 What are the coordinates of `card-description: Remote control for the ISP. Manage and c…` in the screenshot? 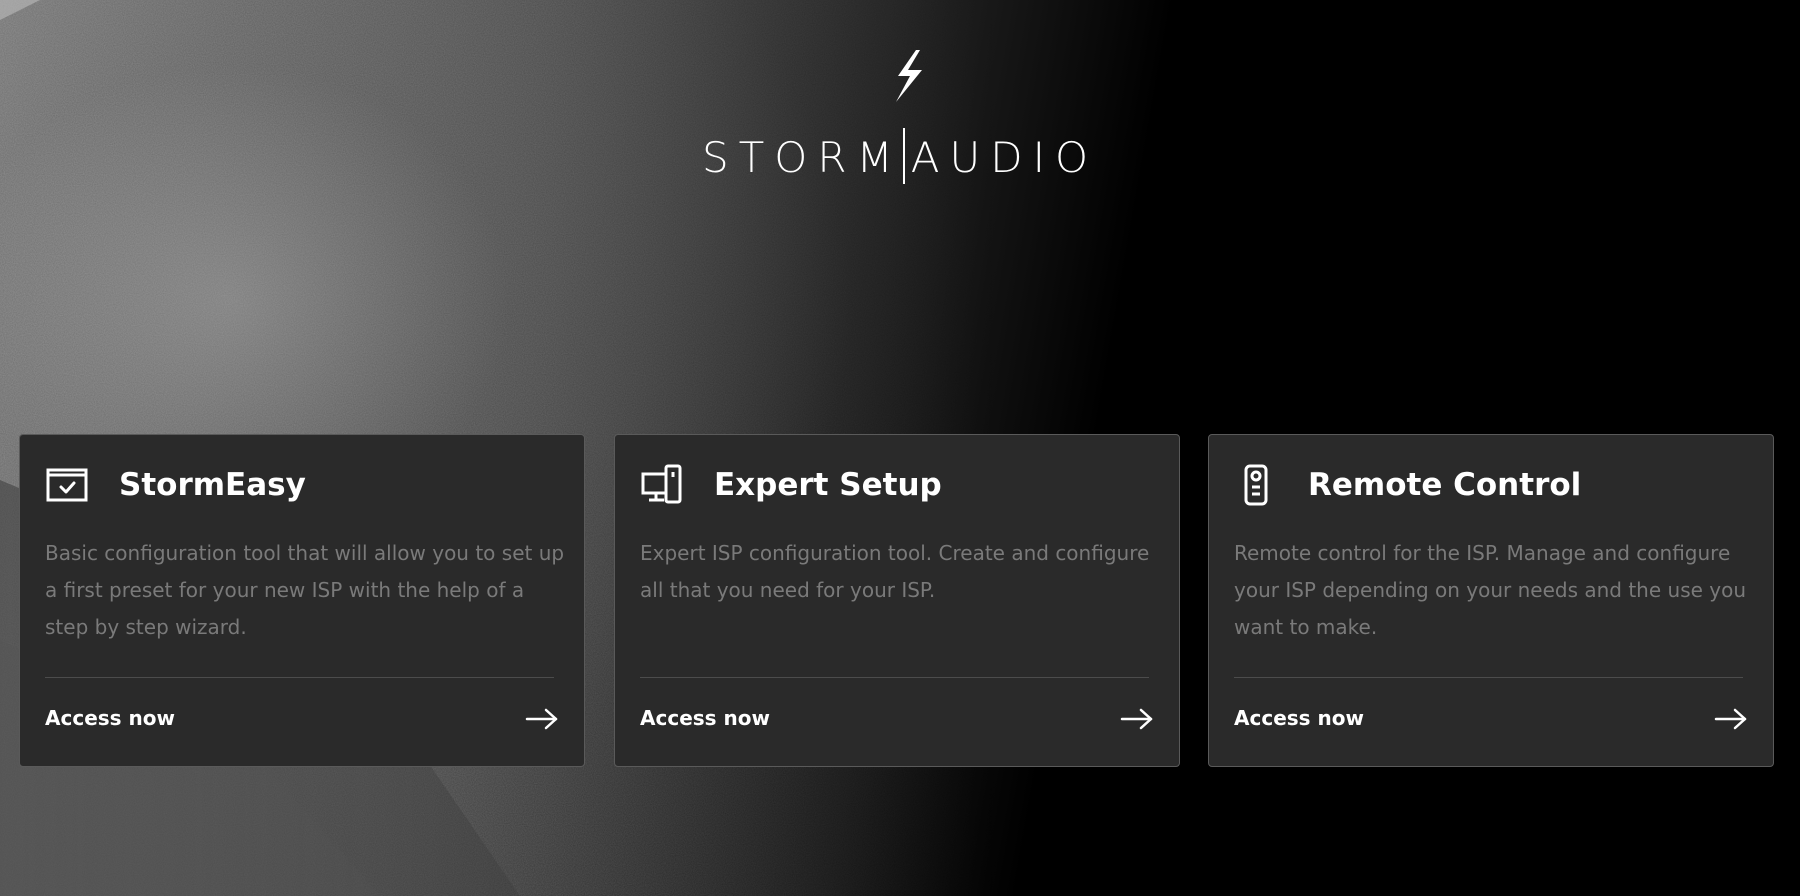 It's located at (1490, 590).